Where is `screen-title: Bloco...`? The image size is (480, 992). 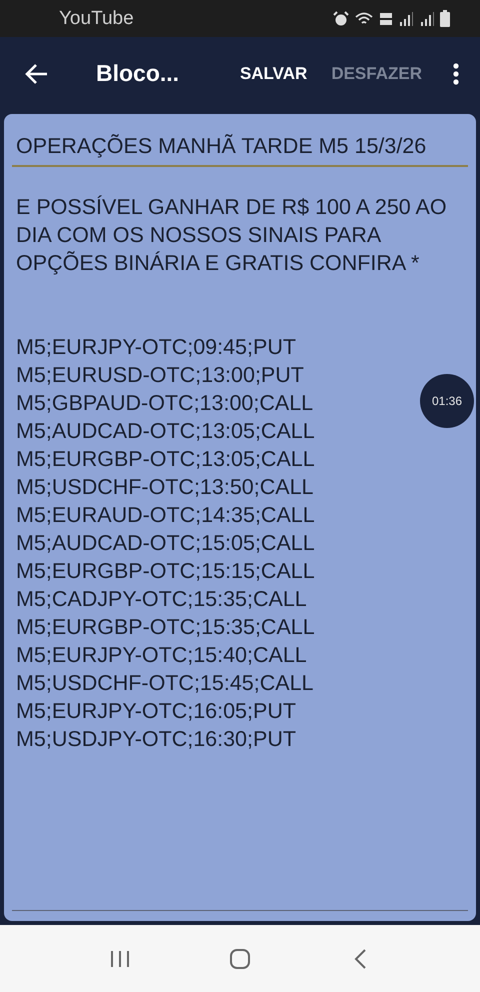 screen-title: Bloco... is located at coordinates (138, 73).